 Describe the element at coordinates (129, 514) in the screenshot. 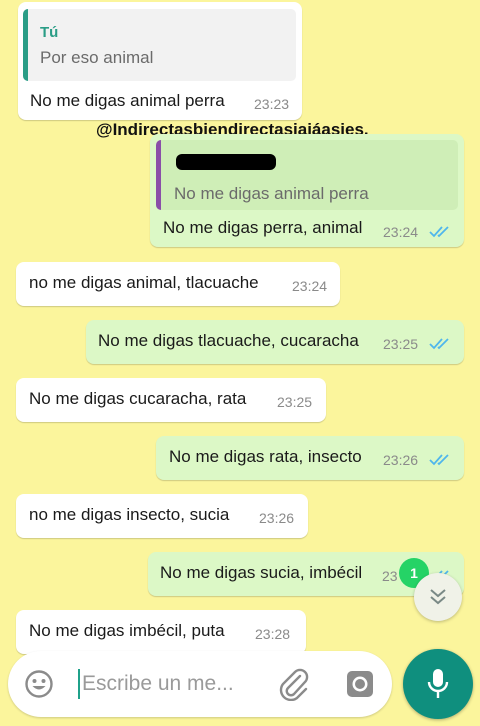

I see `message-text: no me digas insecto, sucia` at that location.